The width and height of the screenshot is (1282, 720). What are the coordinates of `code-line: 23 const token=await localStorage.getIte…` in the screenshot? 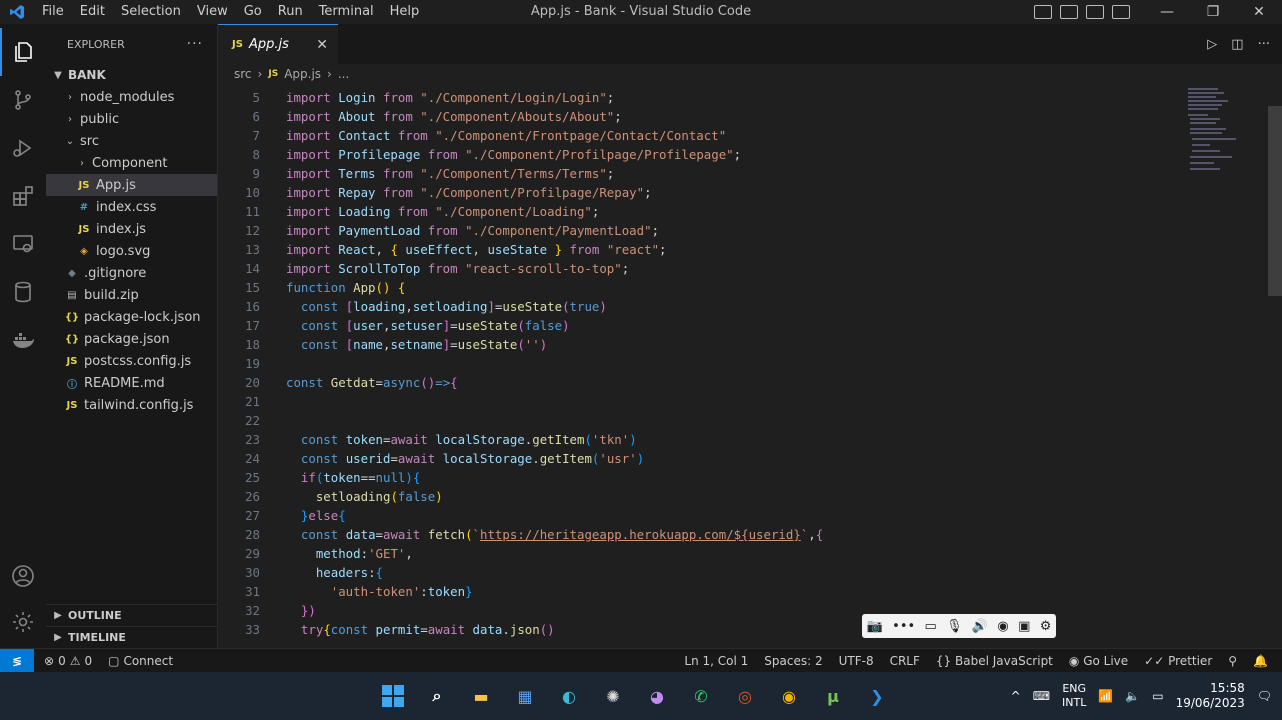 It's located at (698, 439).